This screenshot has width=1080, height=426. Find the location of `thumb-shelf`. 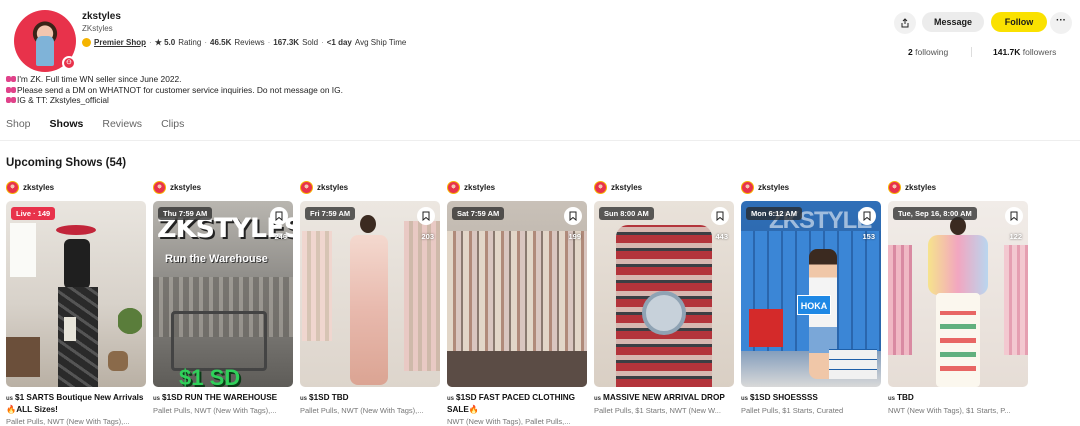

thumb-shelf is located at coordinates (23, 357).